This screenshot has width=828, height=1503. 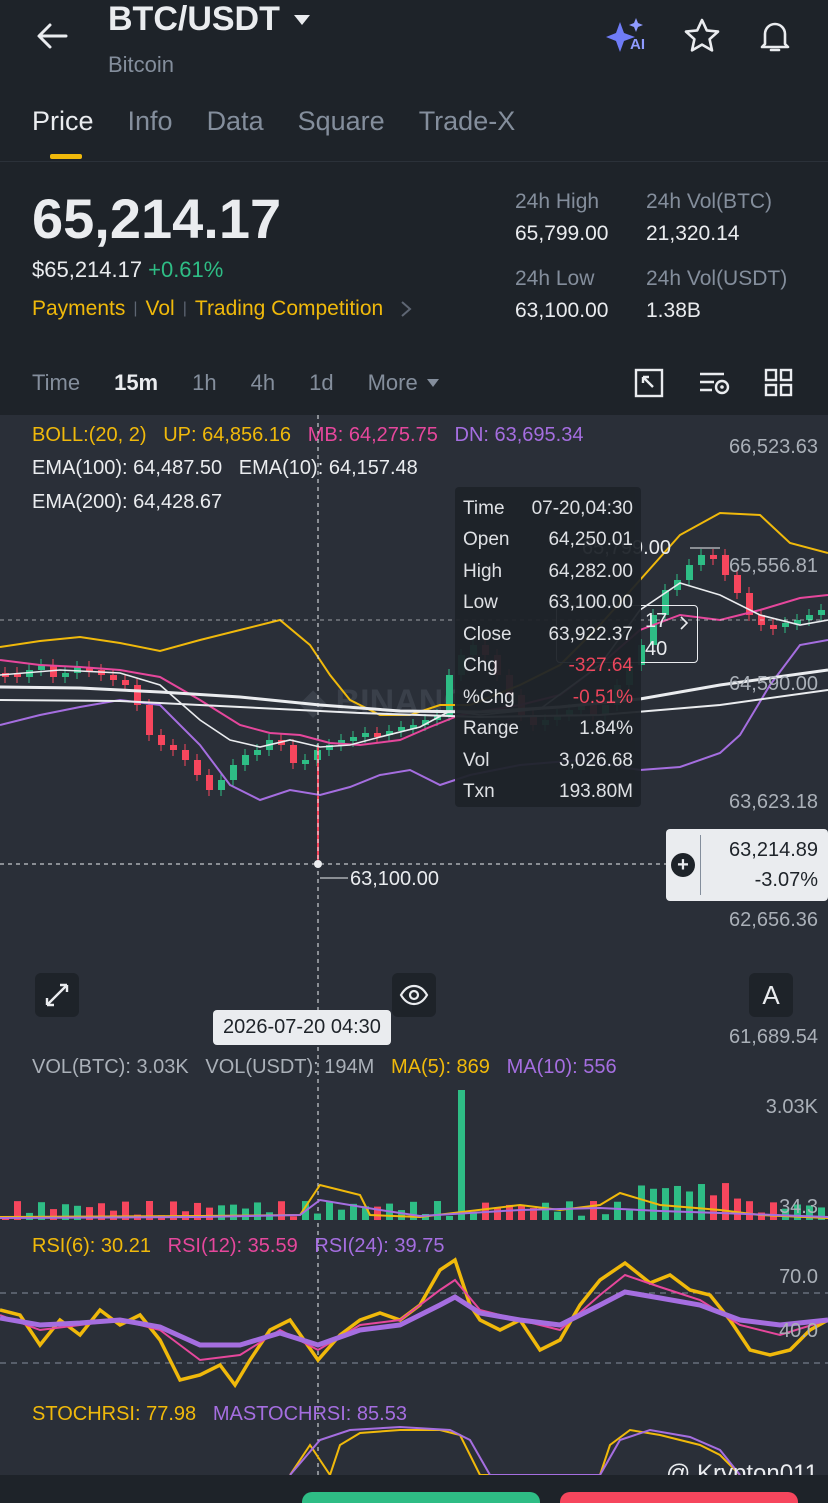 What do you see at coordinates (548, 540) in the screenshot?
I see `tooltip-row-open: Open 64,250.01` at bounding box center [548, 540].